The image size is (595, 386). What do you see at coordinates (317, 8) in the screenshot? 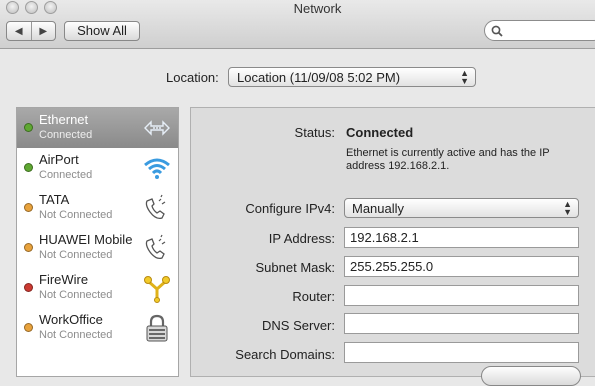
I see `window-title: Network` at bounding box center [317, 8].